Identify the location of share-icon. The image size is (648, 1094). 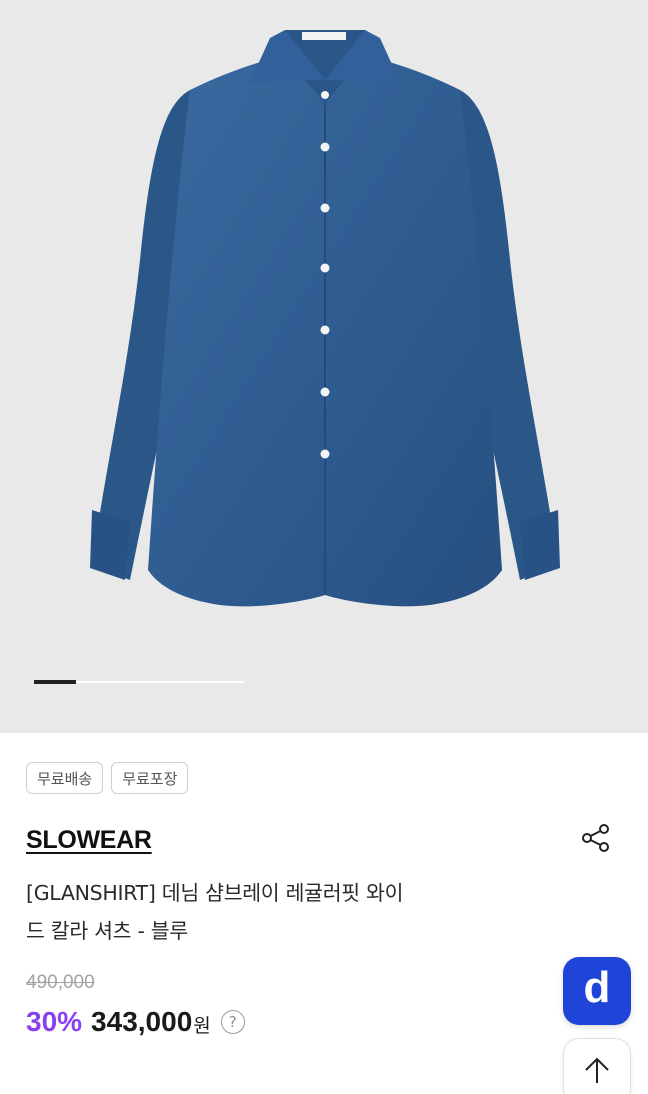
(596, 838).